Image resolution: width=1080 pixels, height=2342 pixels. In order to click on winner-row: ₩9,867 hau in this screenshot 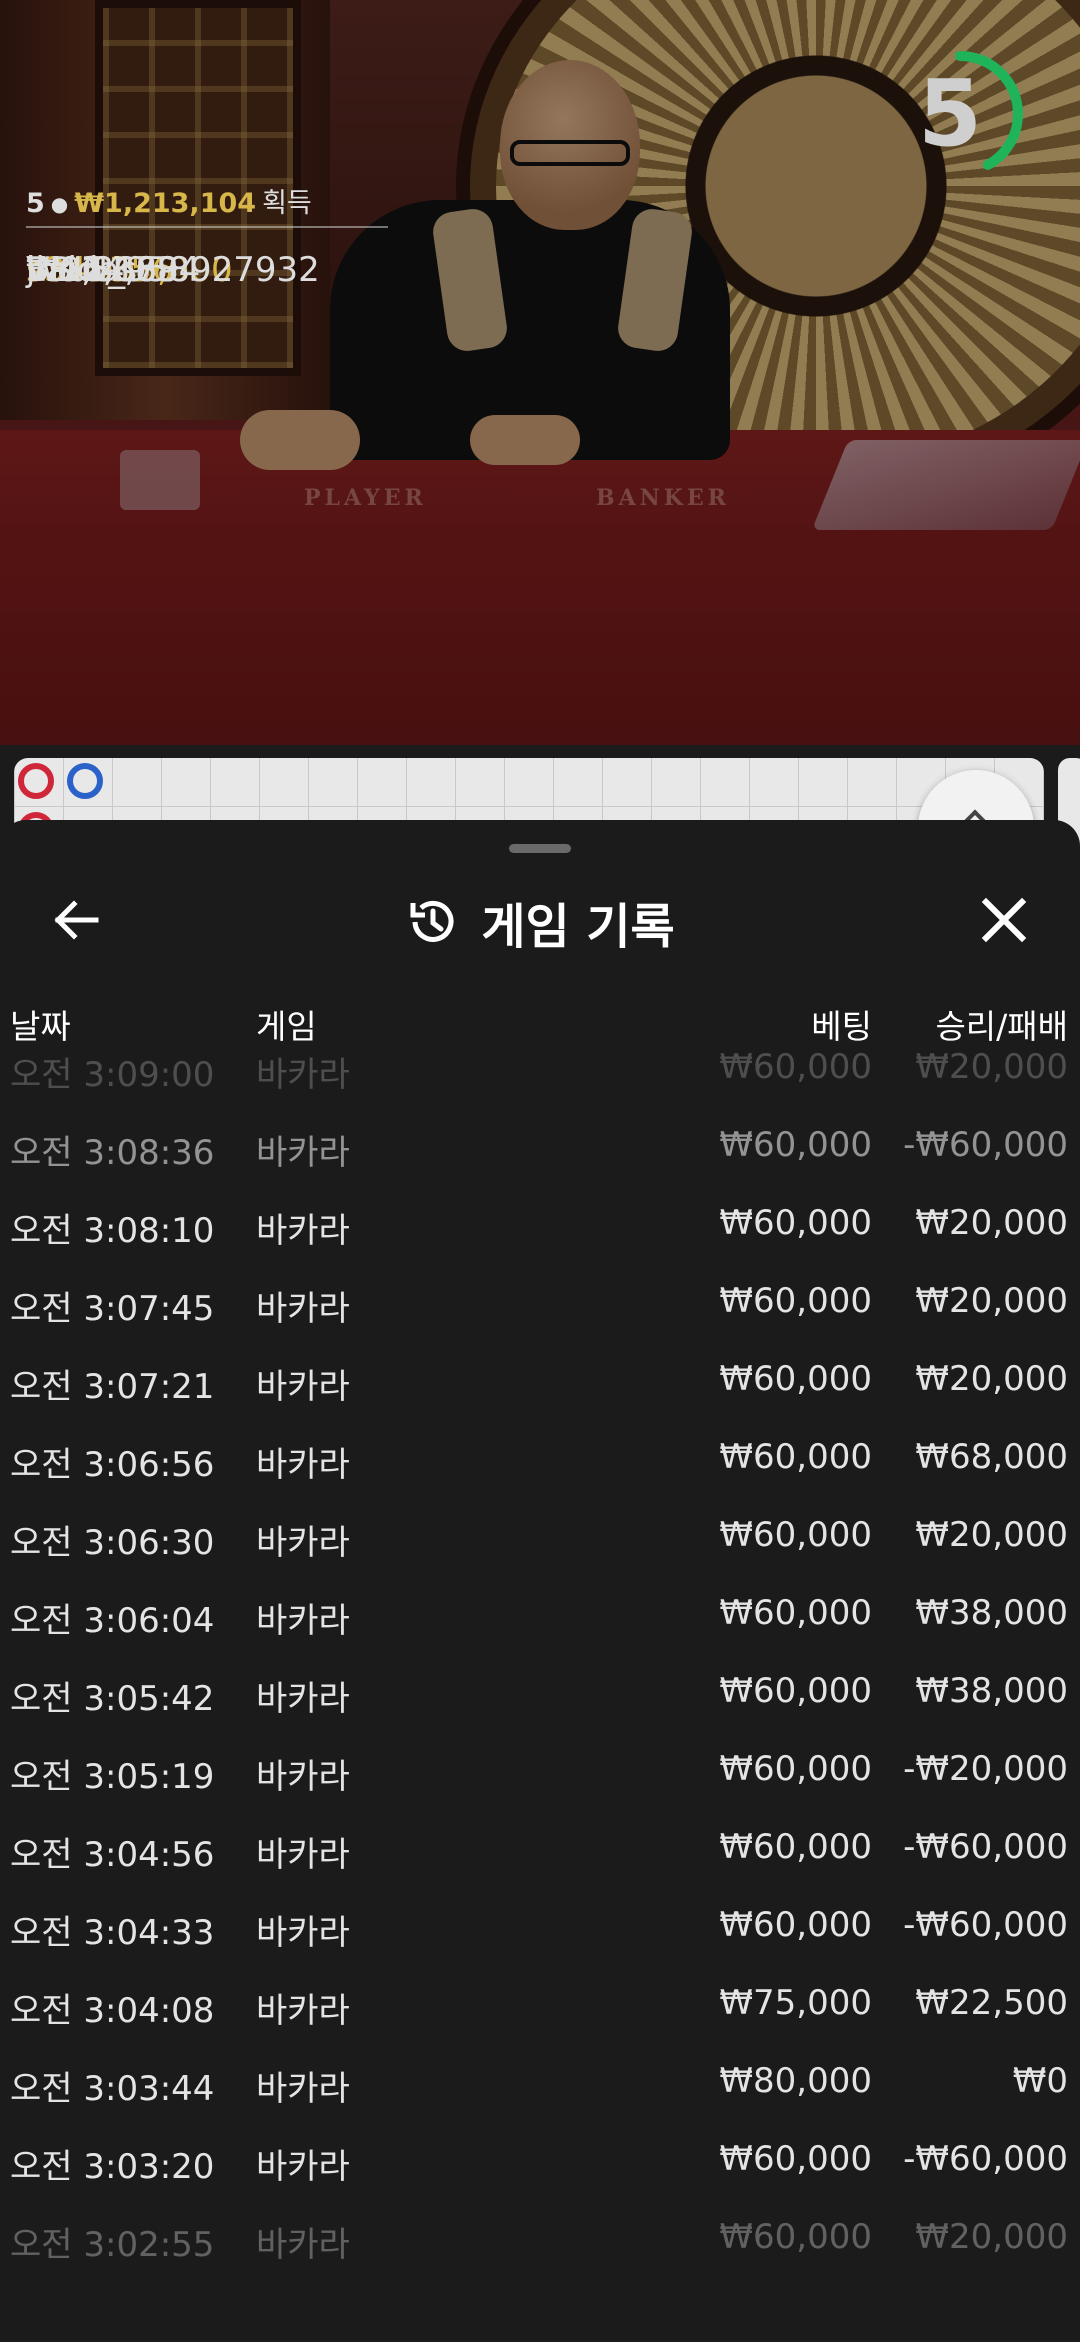, I will do `click(553, 271)`.